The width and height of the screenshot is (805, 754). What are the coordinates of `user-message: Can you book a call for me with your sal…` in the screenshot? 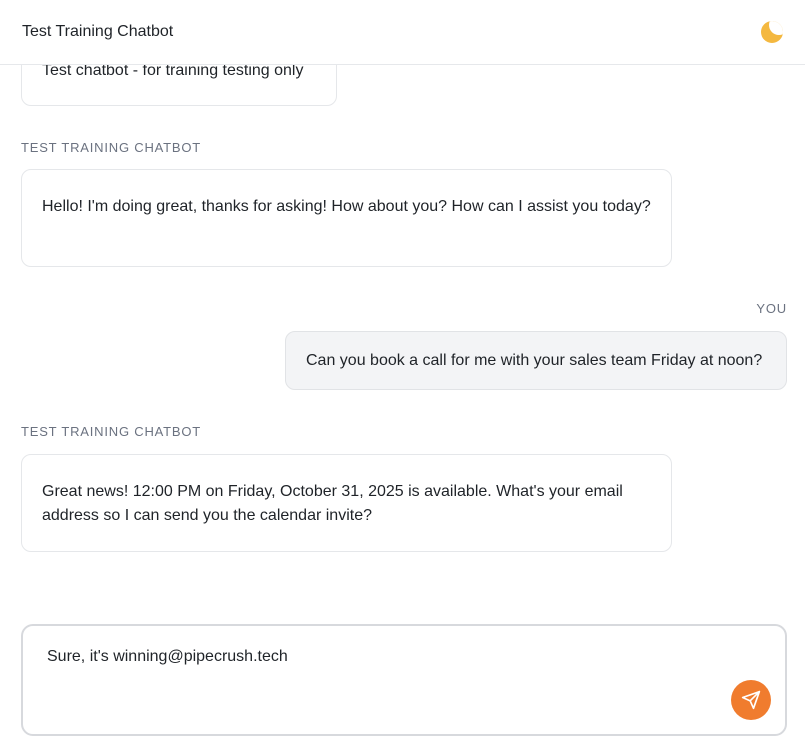 It's located at (536, 360).